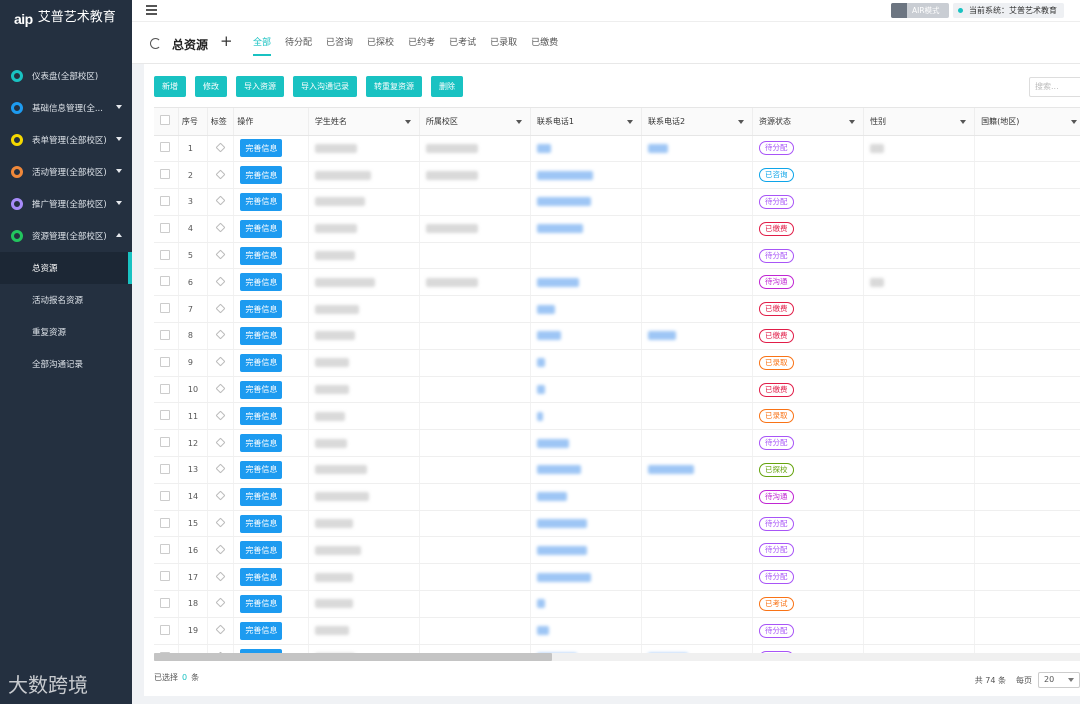  Describe the element at coordinates (697, 122) in the screenshot. I see `column-header-6: 联系电话2` at that location.